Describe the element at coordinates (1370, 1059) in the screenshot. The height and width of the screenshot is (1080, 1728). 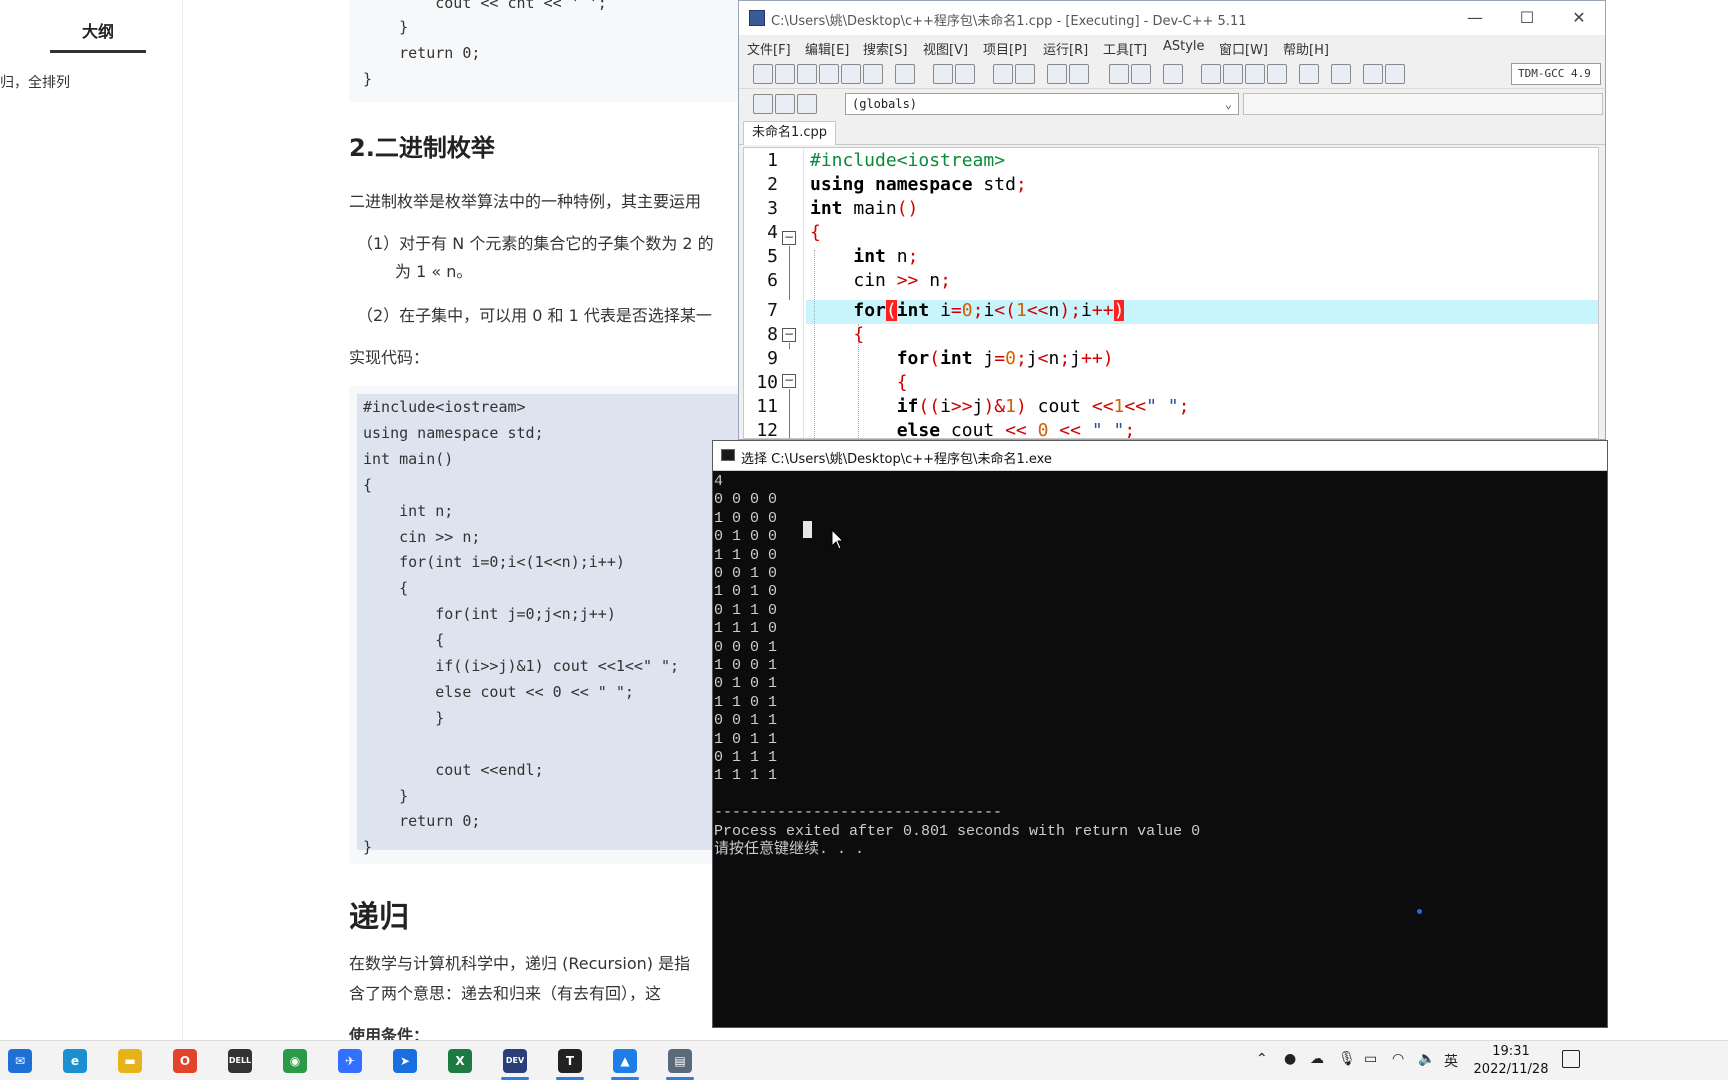
I see `battery-icon: ▭` at that location.